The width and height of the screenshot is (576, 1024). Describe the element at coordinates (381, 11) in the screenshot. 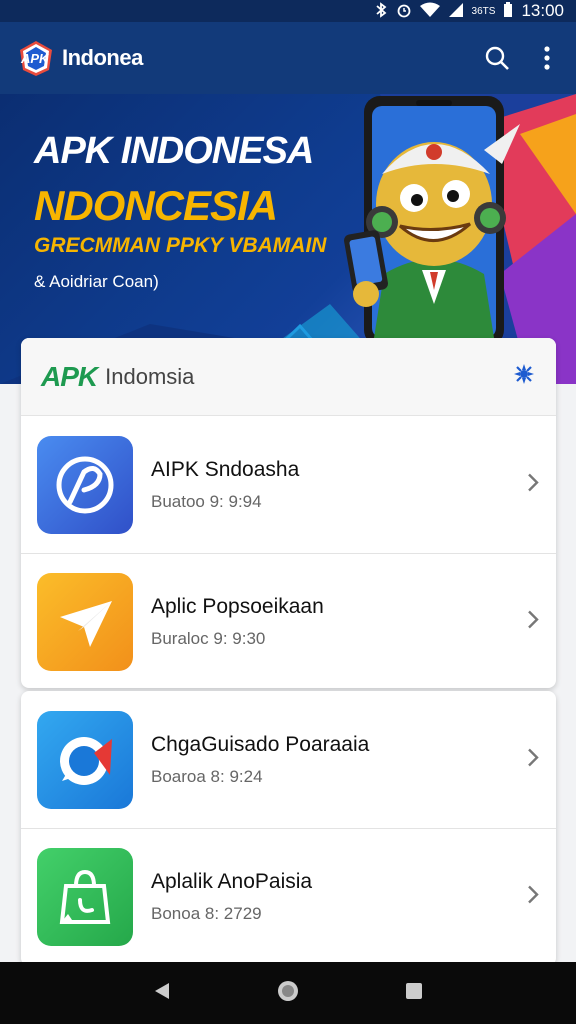

I see `bluetooth-icon` at that location.